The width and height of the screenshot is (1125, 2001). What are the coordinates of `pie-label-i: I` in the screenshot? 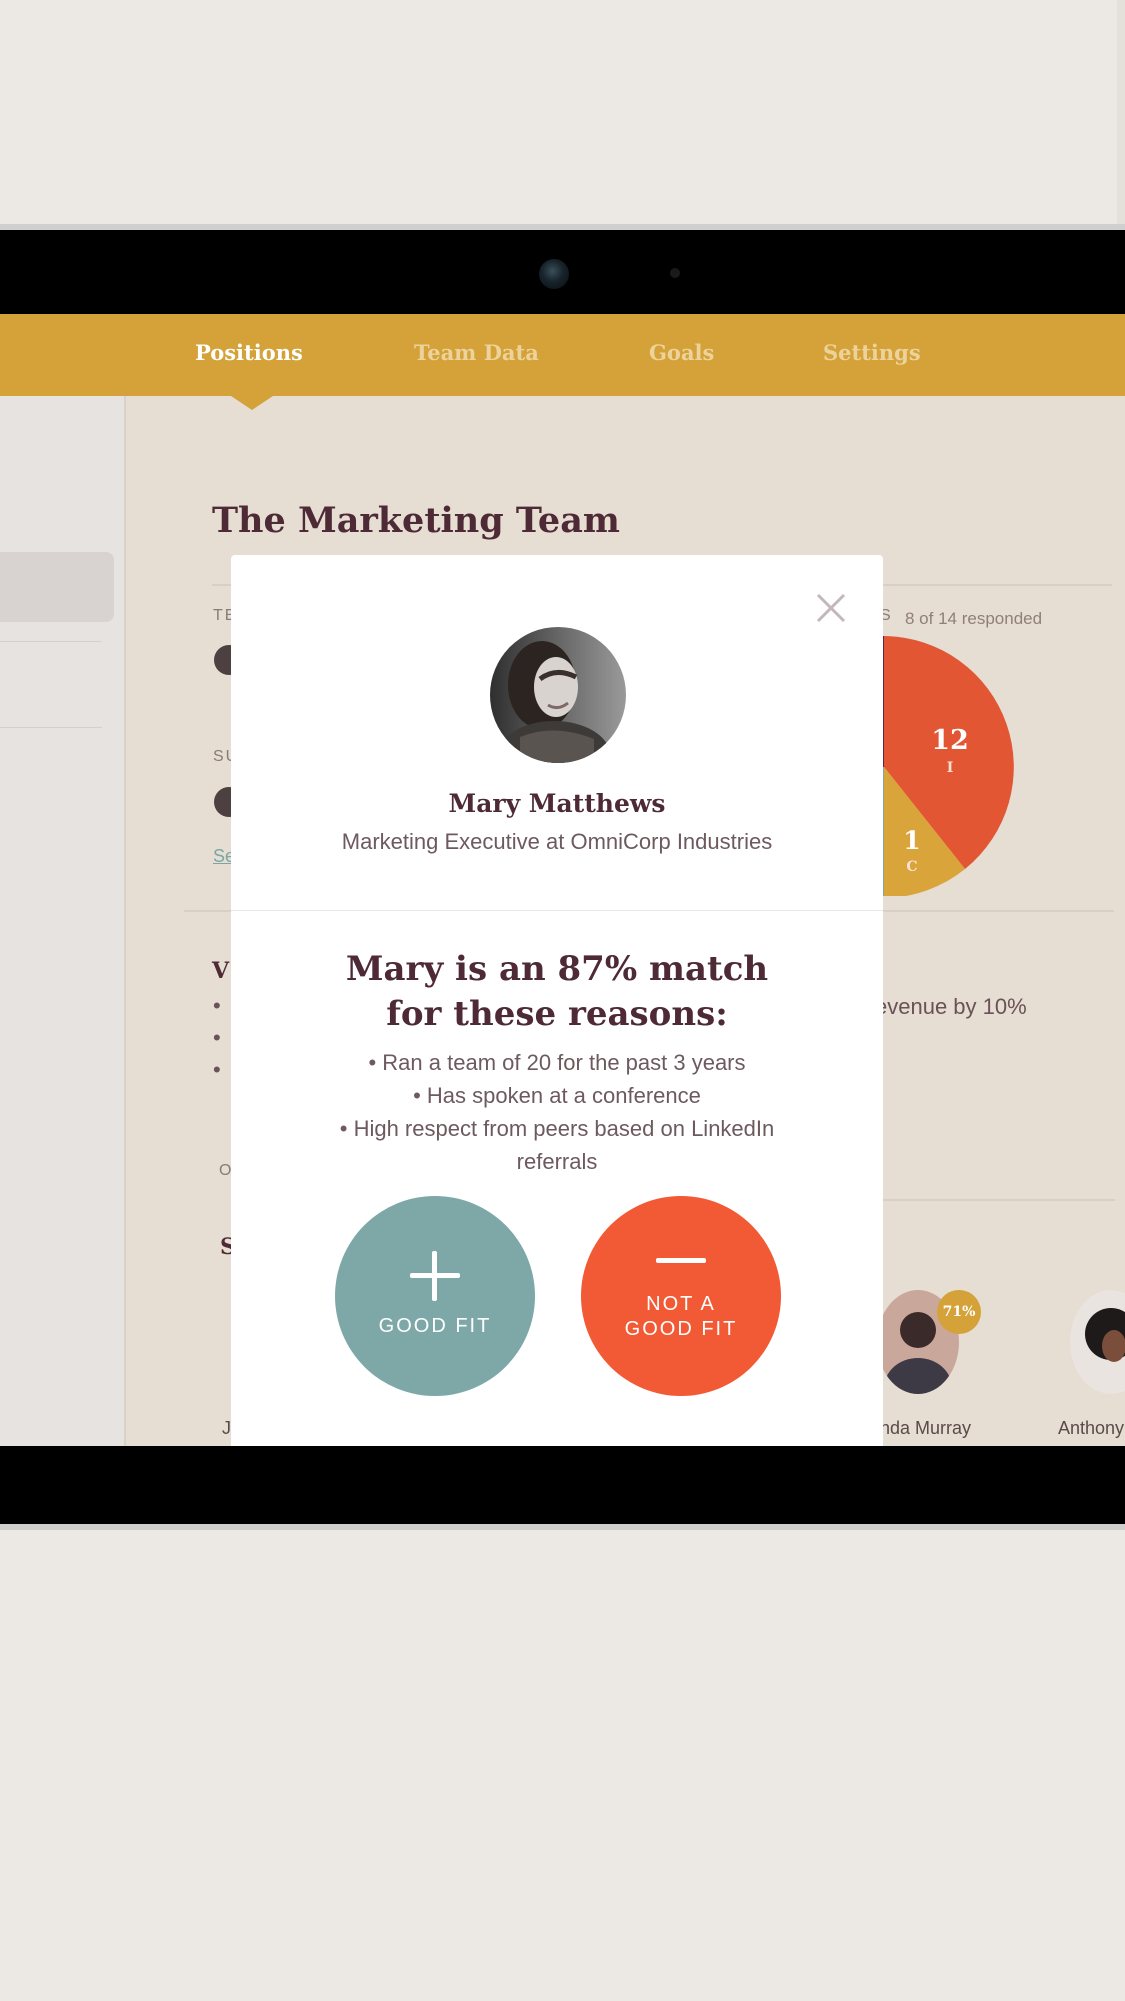 It's located at (950, 768).